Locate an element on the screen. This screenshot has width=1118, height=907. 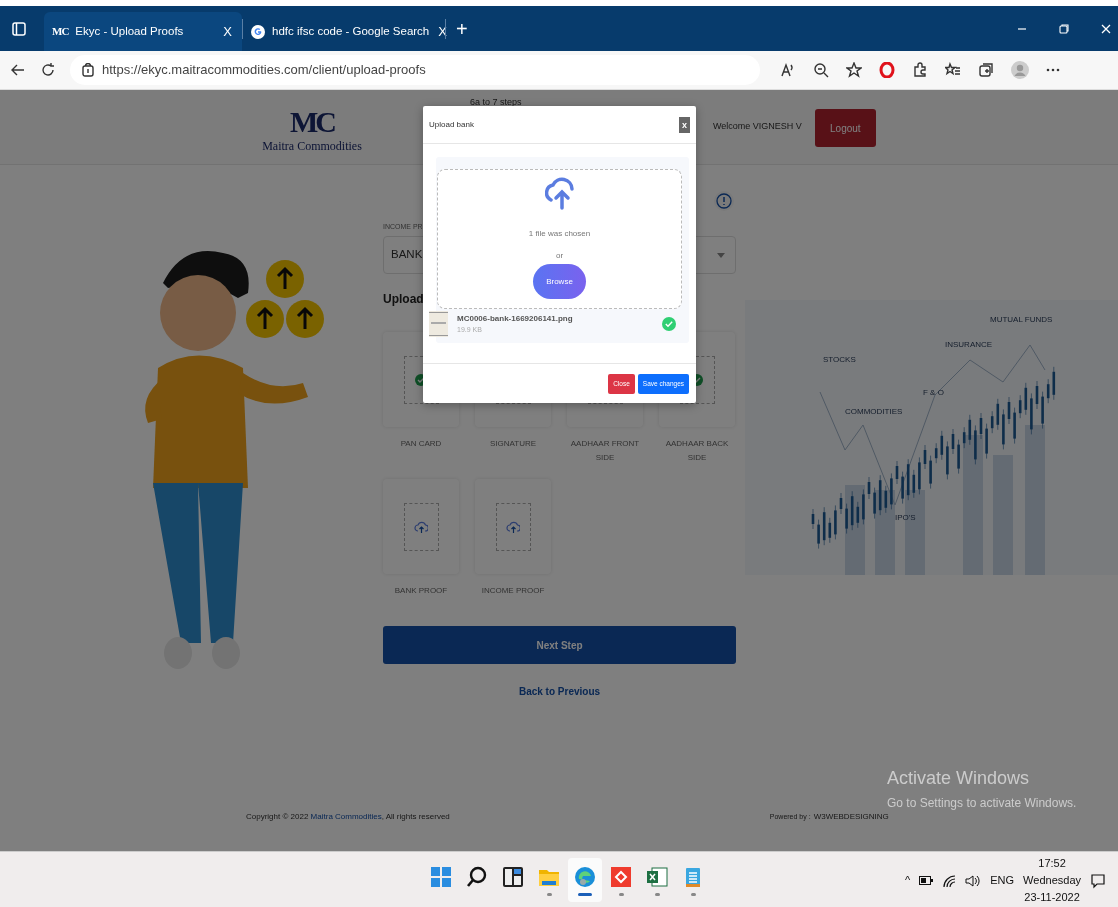
chart-label: MUTUAL FUNDS is located at coordinates (1021, 319).